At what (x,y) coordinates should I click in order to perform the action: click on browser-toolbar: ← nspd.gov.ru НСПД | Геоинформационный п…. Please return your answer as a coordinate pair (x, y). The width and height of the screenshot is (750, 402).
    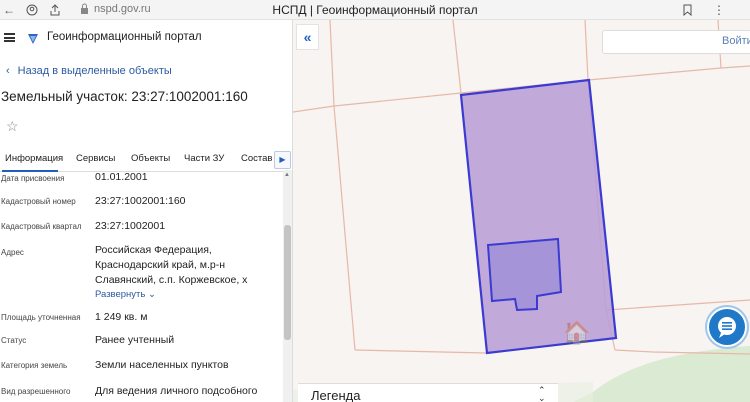
    Looking at the image, I should click on (375, 10).